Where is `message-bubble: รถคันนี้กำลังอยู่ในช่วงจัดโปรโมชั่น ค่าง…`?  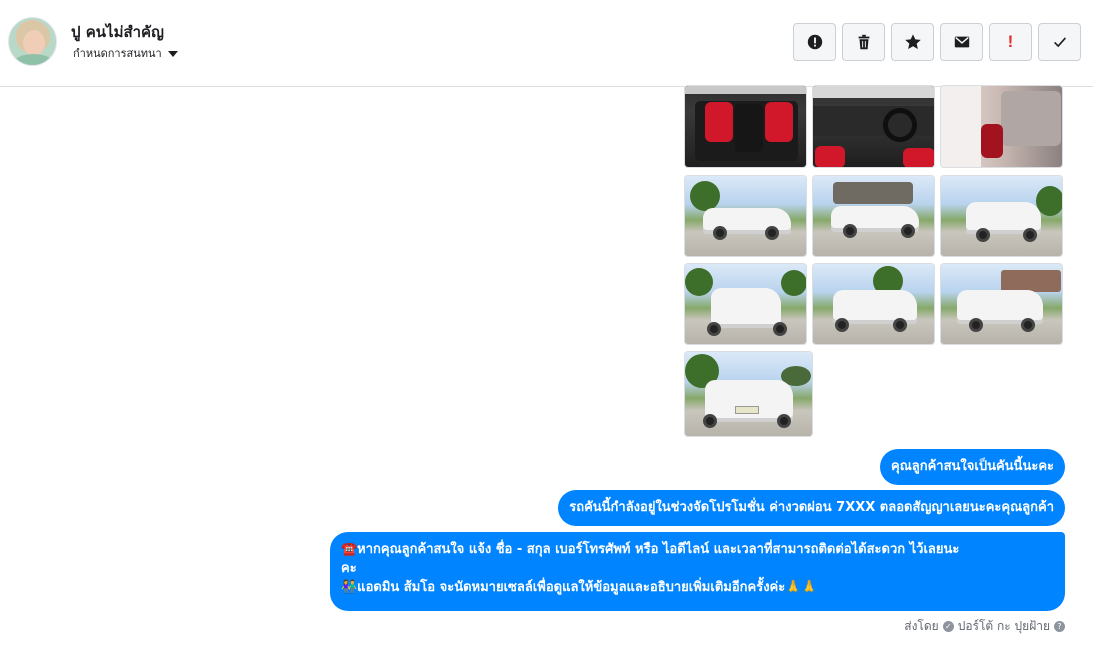 message-bubble: รถคันนี้กำลังอยู่ในช่วงจัดโปรโมชั่น ค่าง… is located at coordinates (811, 508).